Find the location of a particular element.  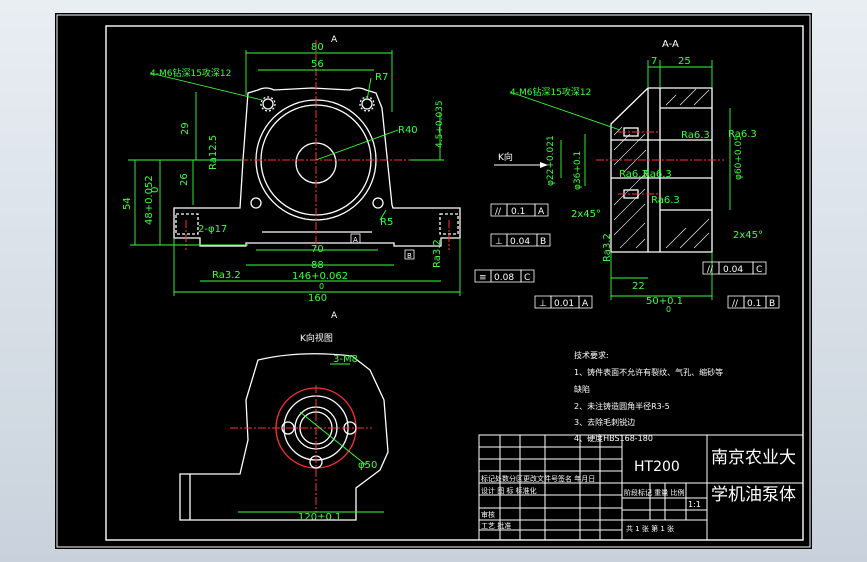

section-title: A-A is located at coordinates (670, 44).